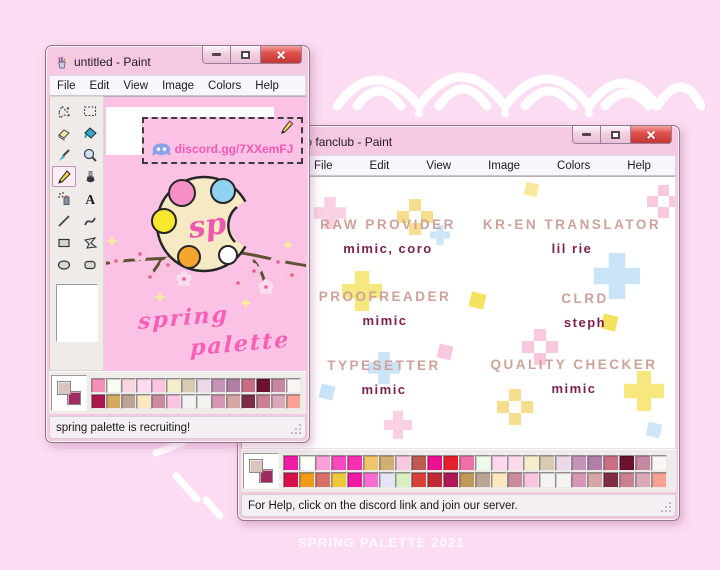  I want to click on tool-options-box, so click(76, 313).